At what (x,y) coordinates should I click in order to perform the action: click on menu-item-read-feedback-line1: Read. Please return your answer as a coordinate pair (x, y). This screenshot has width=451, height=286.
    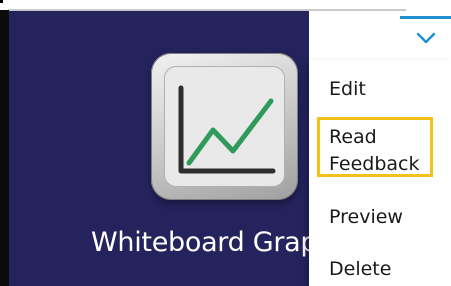
    Looking at the image, I should click on (353, 137).